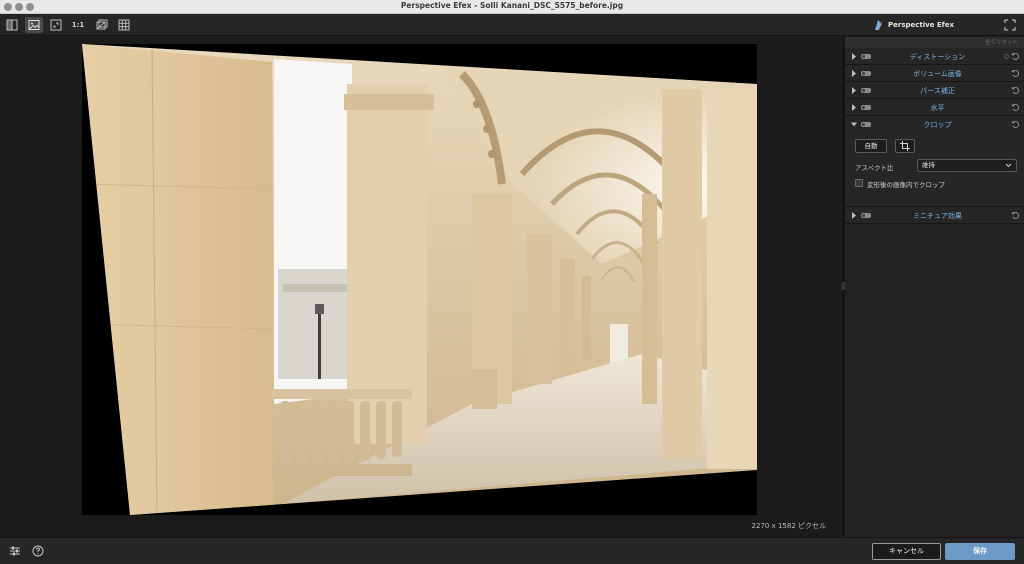 This screenshot has height=564, width=1024. What do you see at coordinates (788, 526) in the screenshot?
I see `image-dimensions: 2270 x 1582 ピクセル` at bounding box center [788, 526].